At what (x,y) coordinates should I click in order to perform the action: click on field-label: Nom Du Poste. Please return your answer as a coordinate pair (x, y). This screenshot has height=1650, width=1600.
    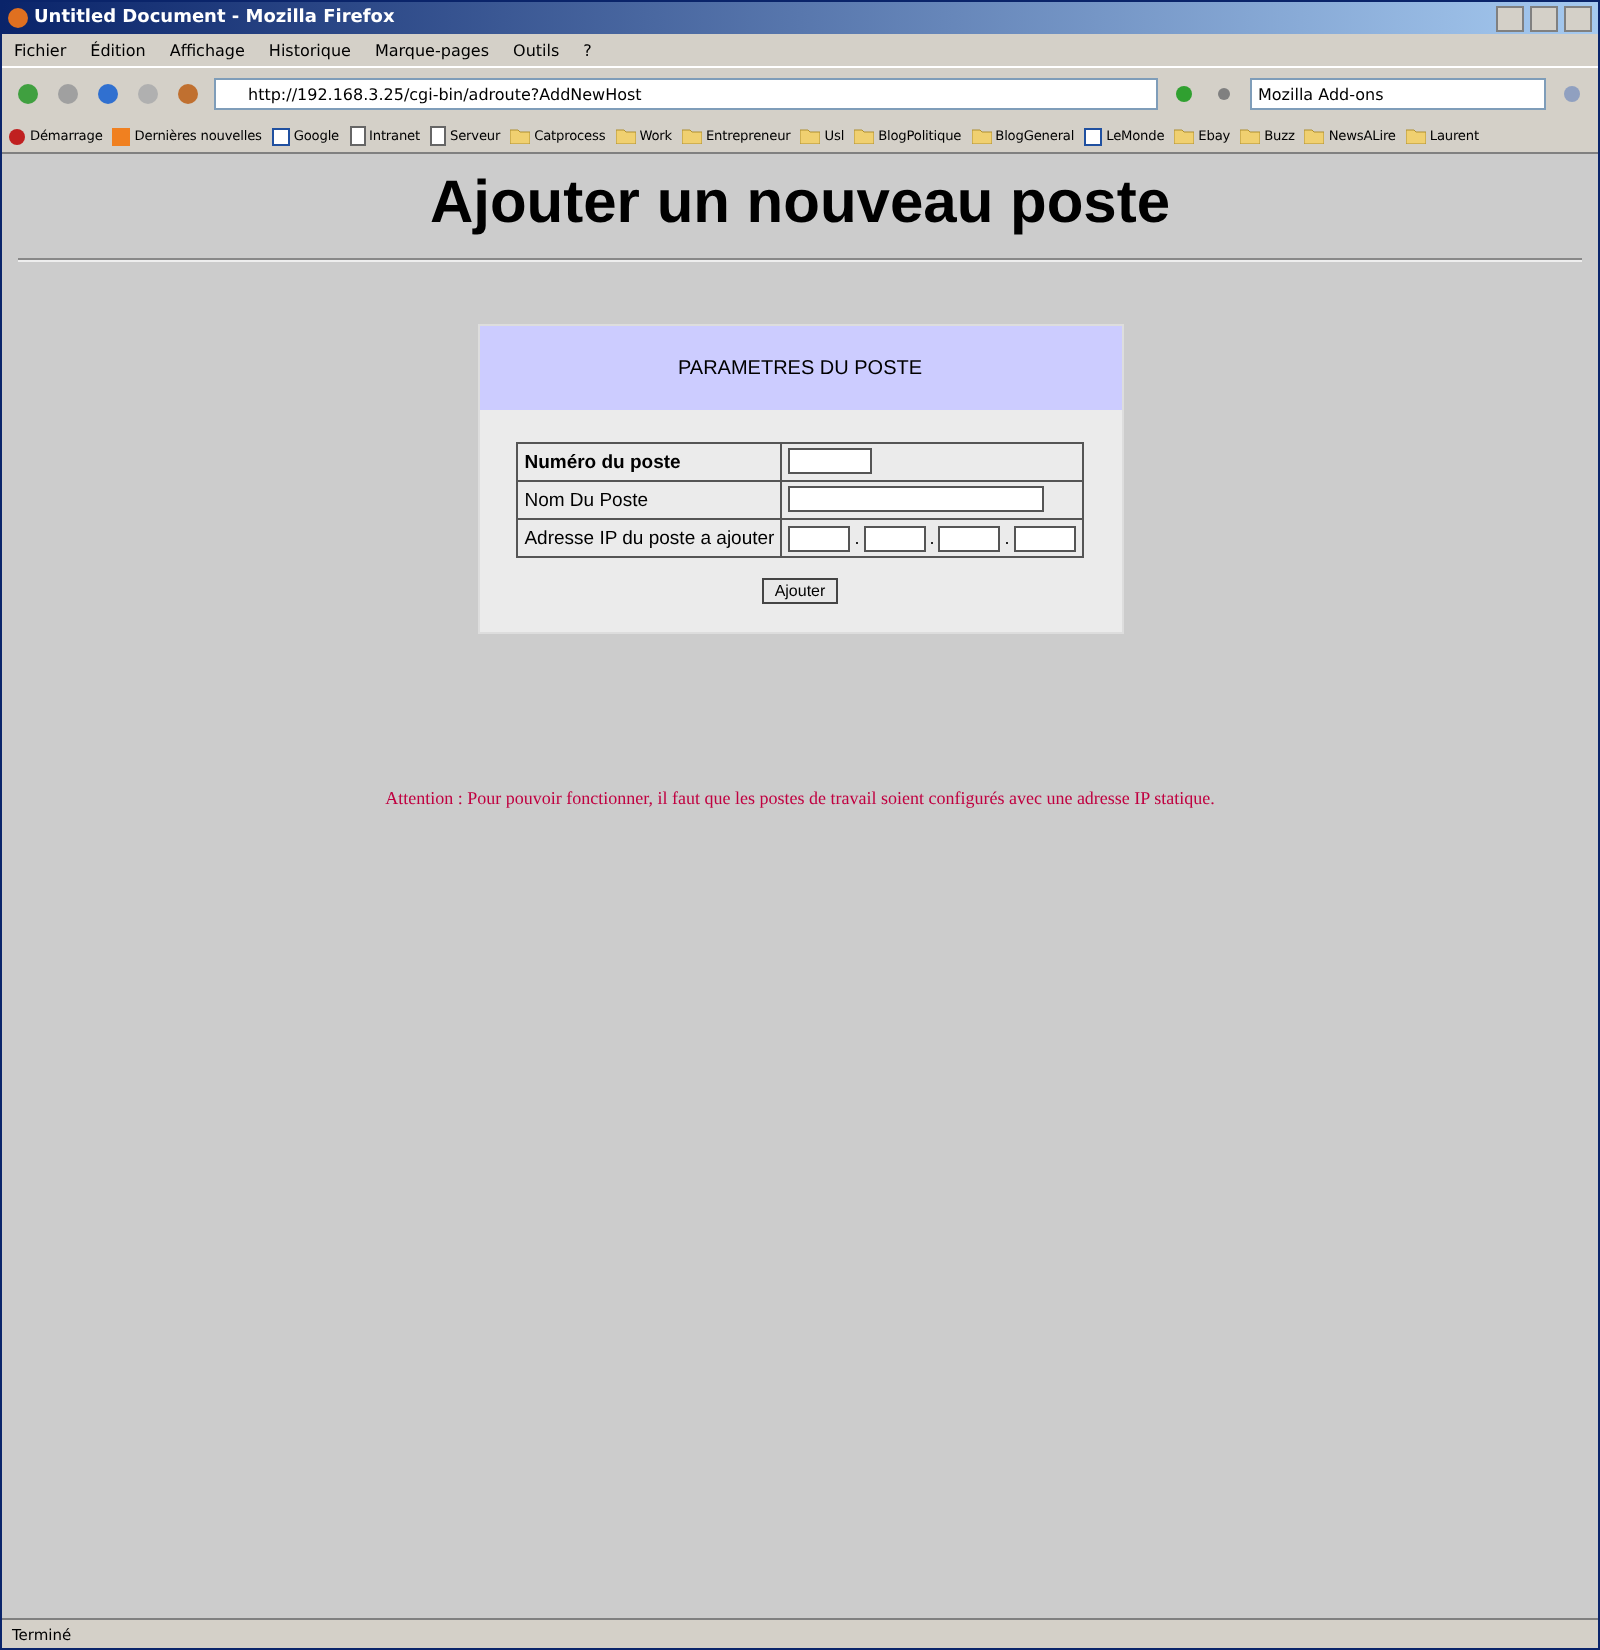
    Looking at the image, I should click on (649, 500).